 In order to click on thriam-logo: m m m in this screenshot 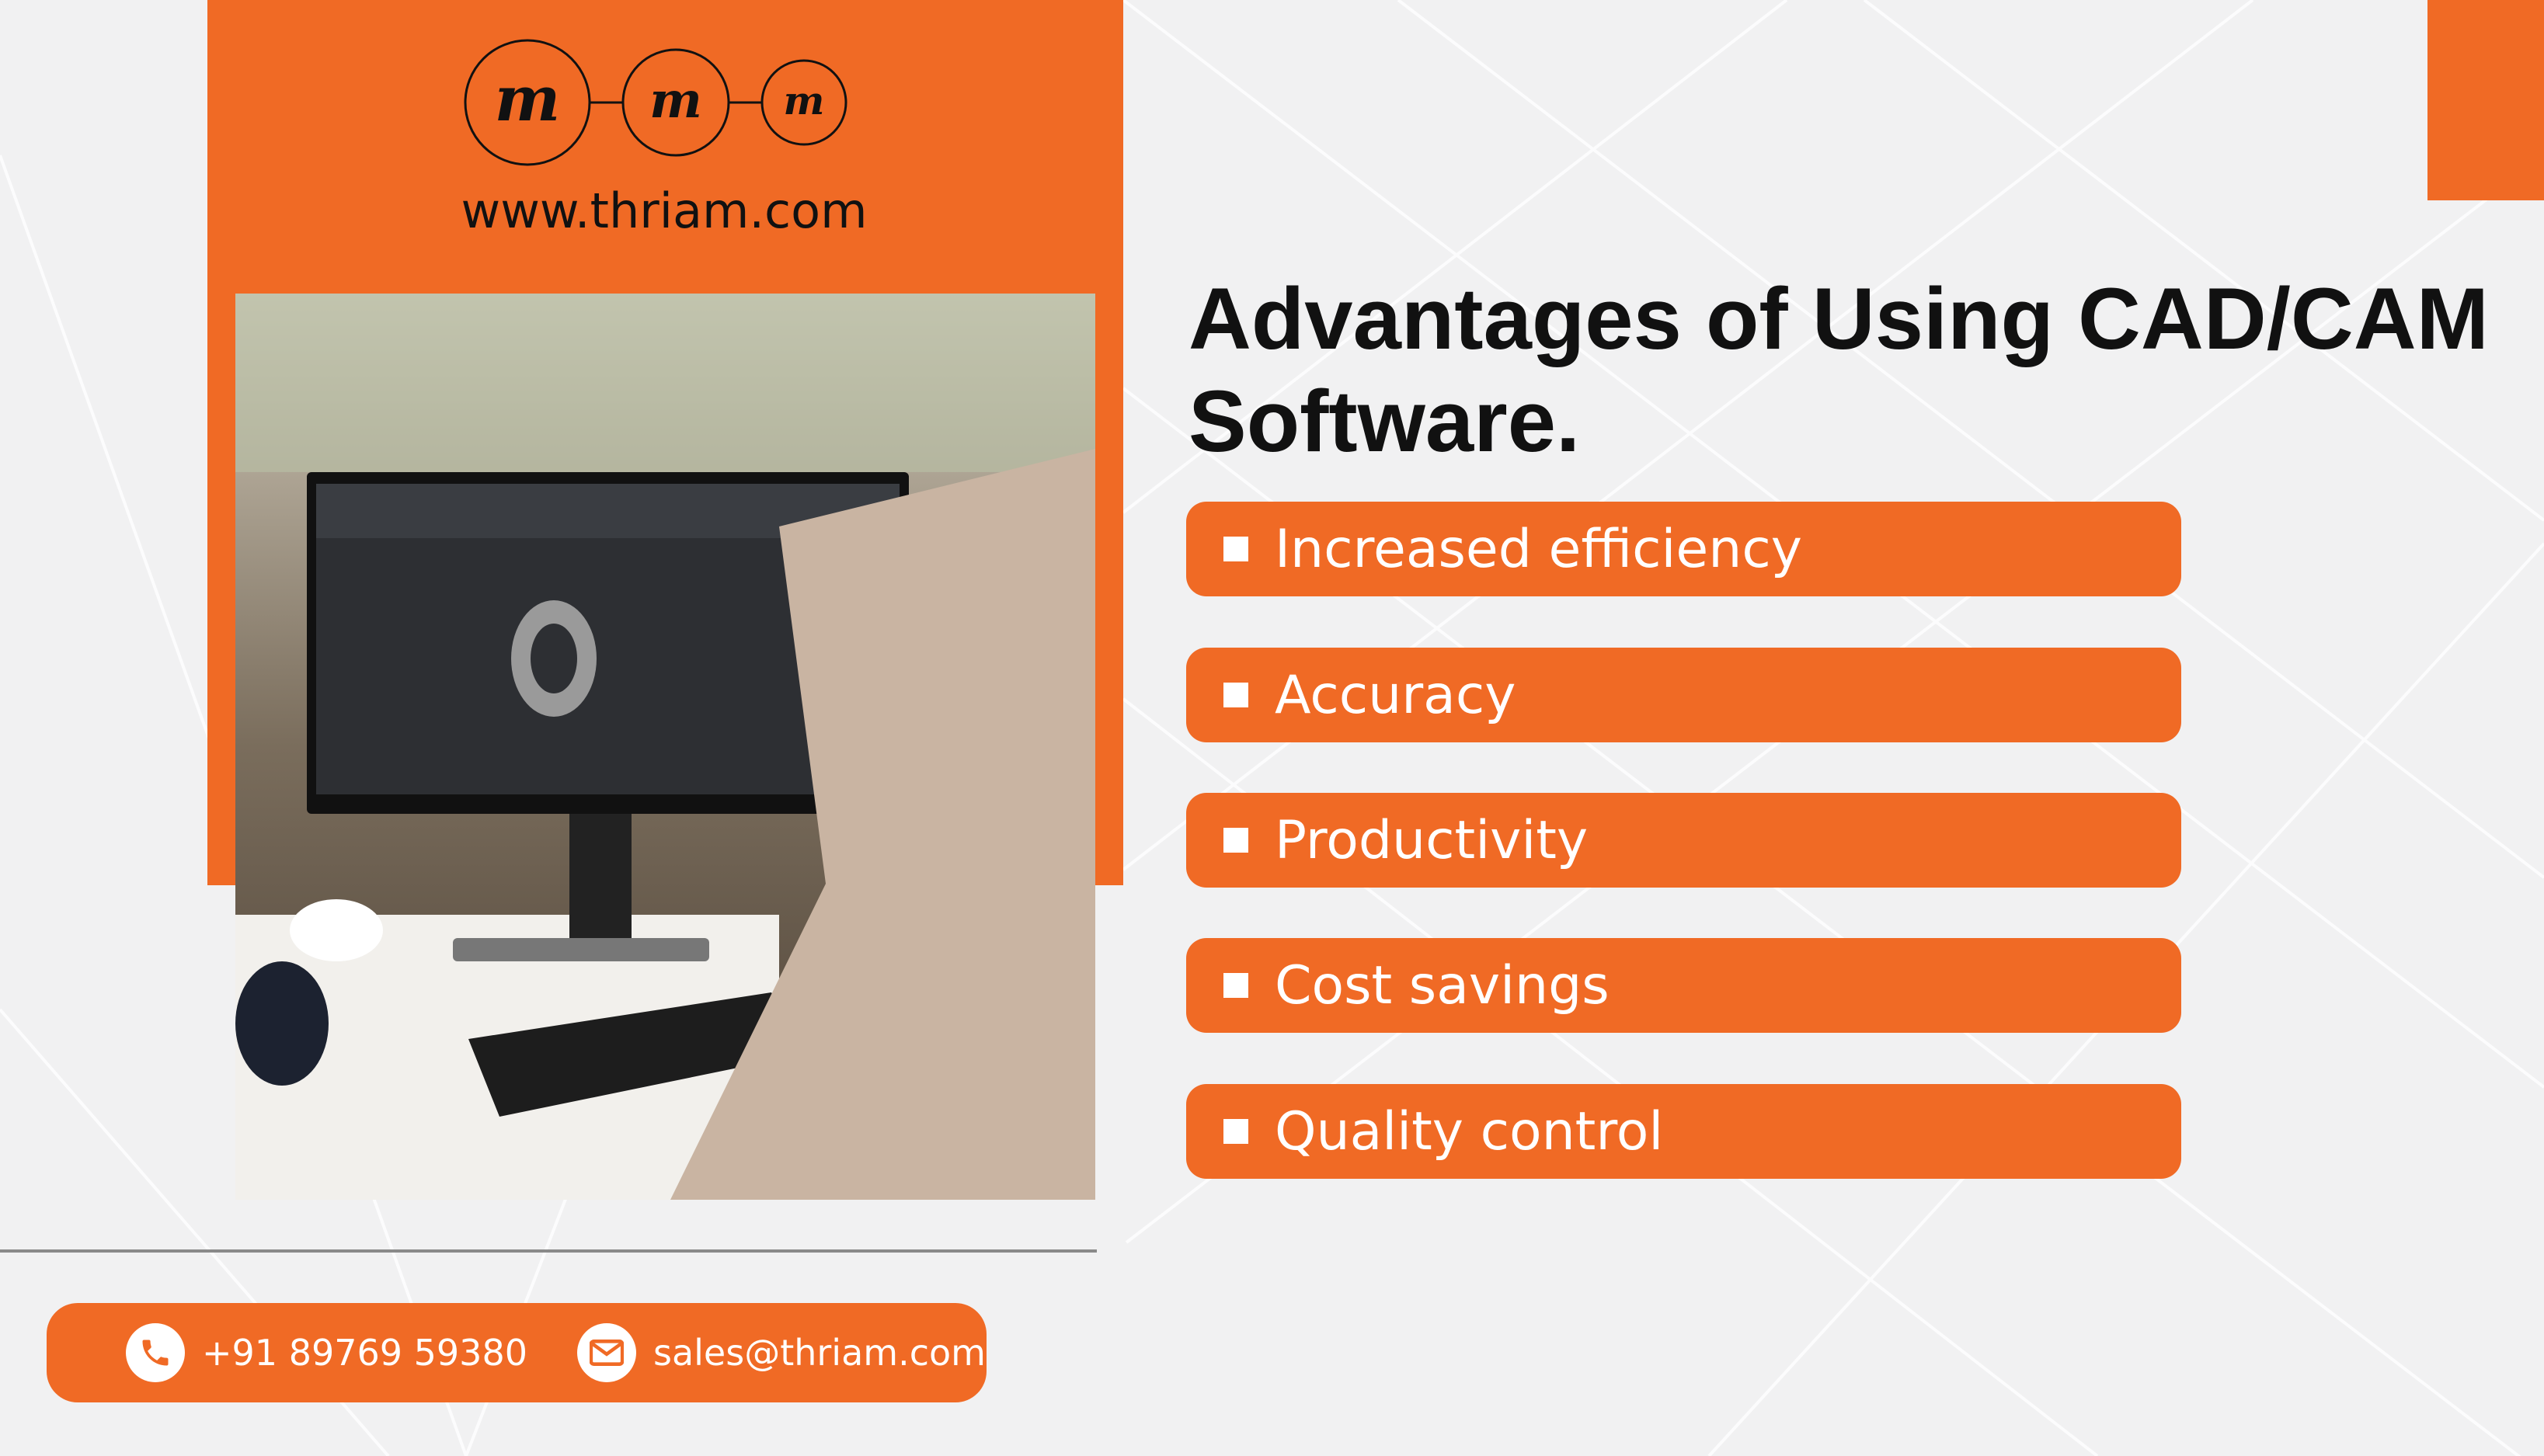, I will do `click(655, 103)`.